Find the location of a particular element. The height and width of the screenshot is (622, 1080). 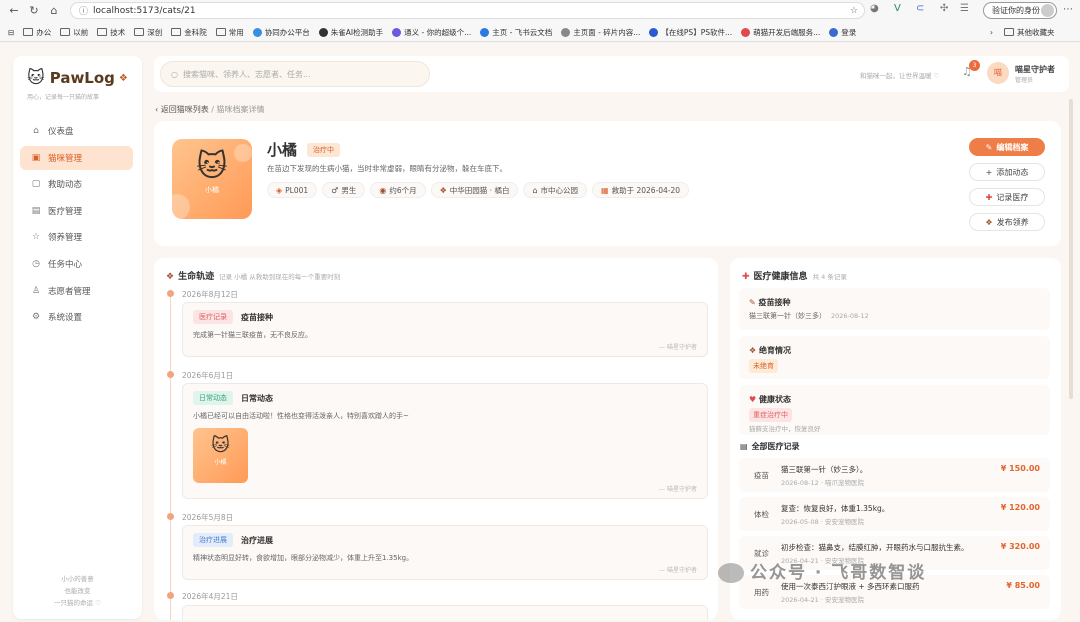

cake-icon: ◉ is located at coordinates (383, 190).